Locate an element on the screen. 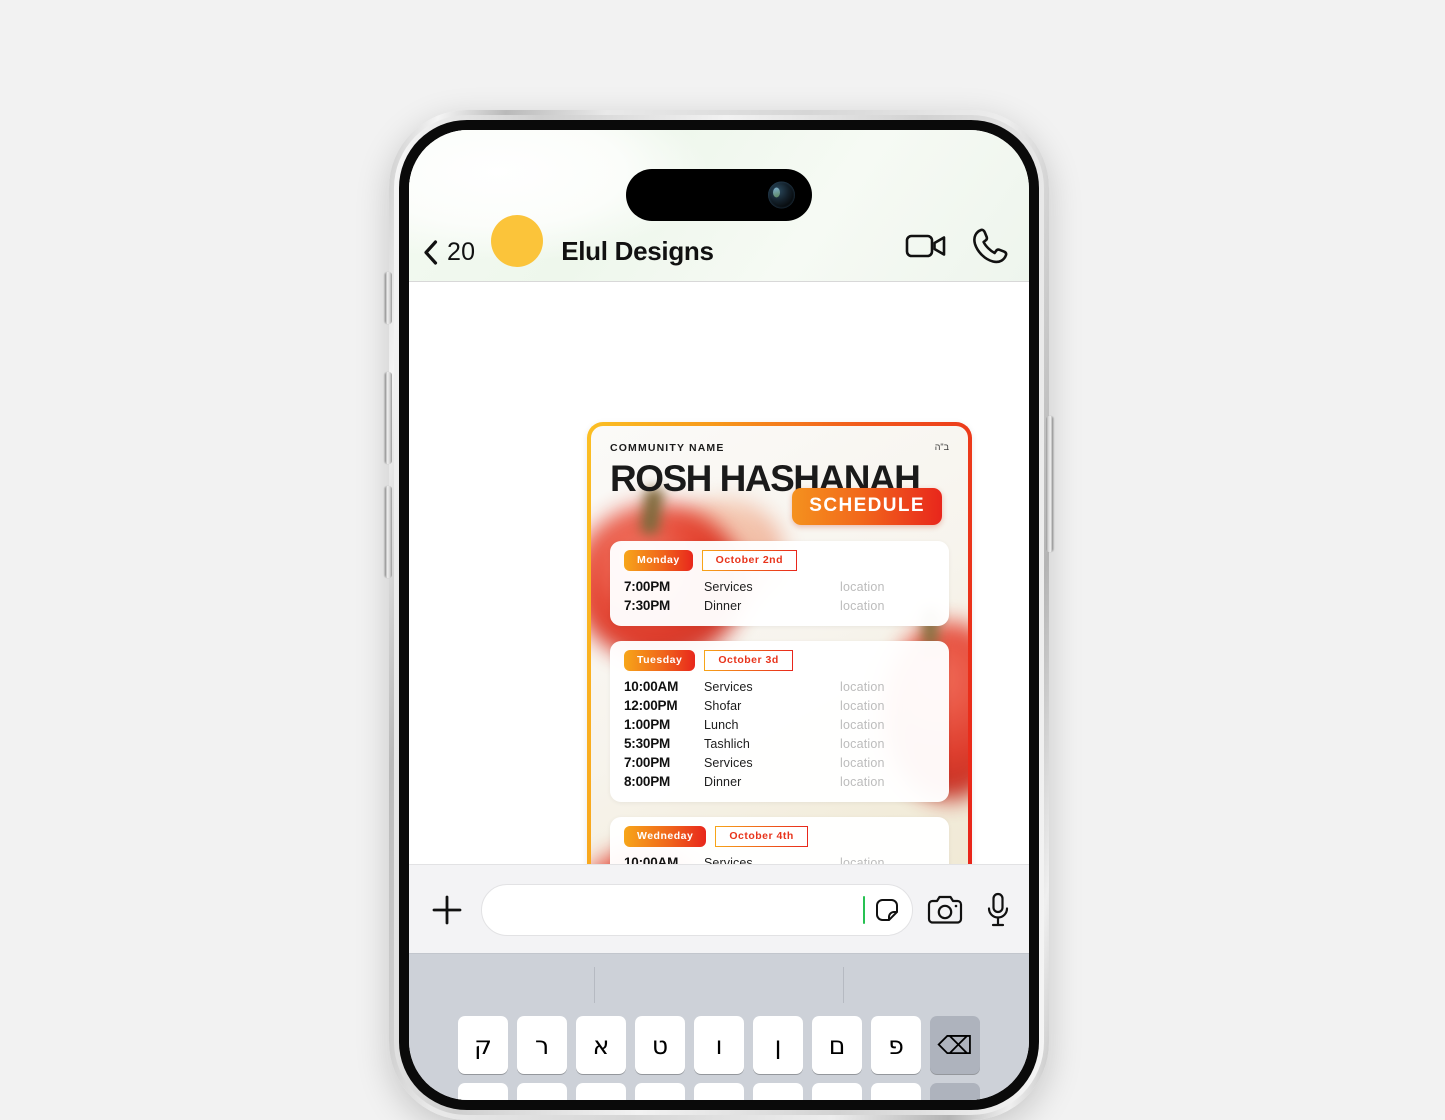 The image size is (1445, 1120). key-ק: ק is located at coordinates (483, 1045).